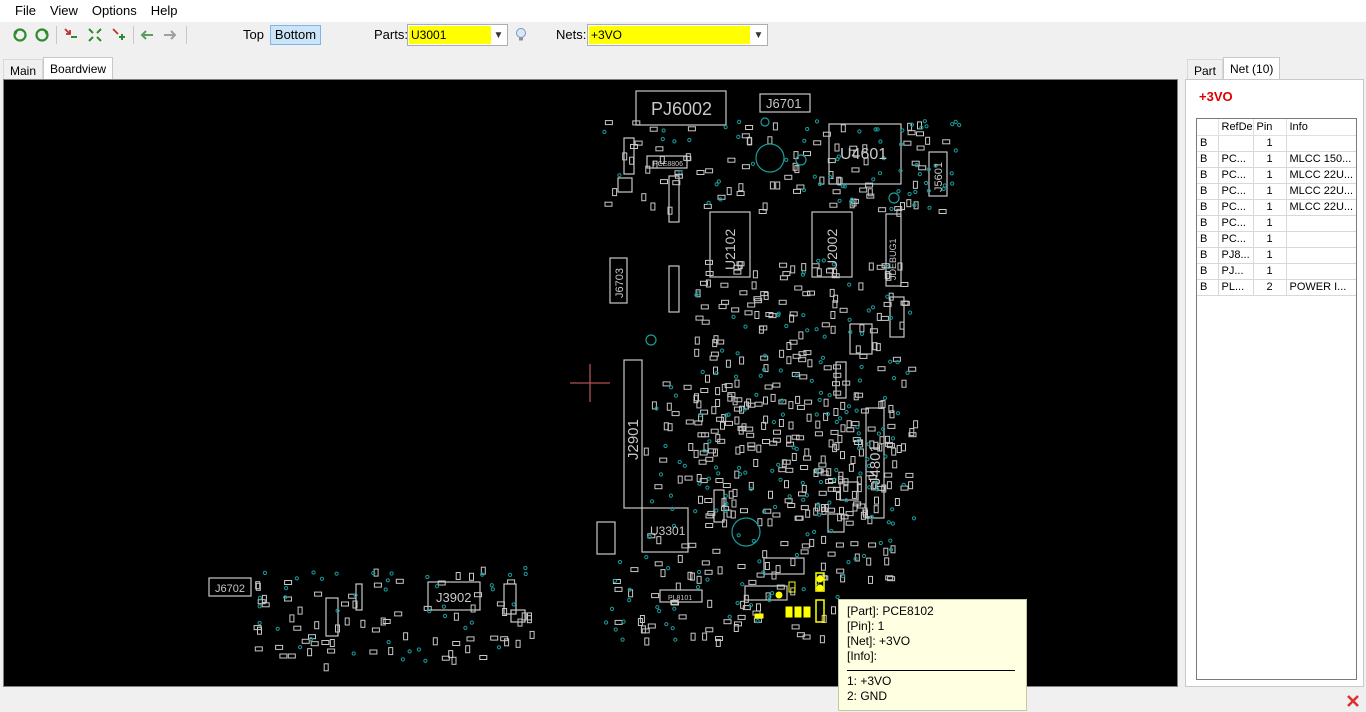 The height and width of the screenshot is (712, 1366). What do you see at coordinates (521, 35) in the screenshot?
I see `lightbulb-icon` at bounding box center [521, 35].